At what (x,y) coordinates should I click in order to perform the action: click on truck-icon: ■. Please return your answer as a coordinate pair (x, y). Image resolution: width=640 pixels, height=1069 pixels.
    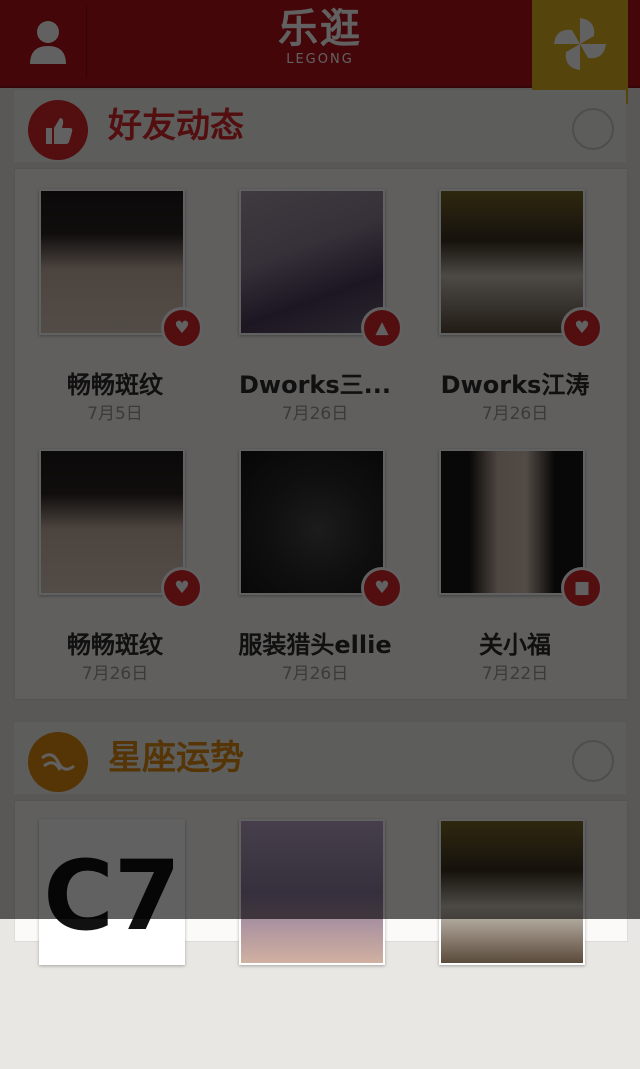
    Looking at the image, I should click on (582, 588).